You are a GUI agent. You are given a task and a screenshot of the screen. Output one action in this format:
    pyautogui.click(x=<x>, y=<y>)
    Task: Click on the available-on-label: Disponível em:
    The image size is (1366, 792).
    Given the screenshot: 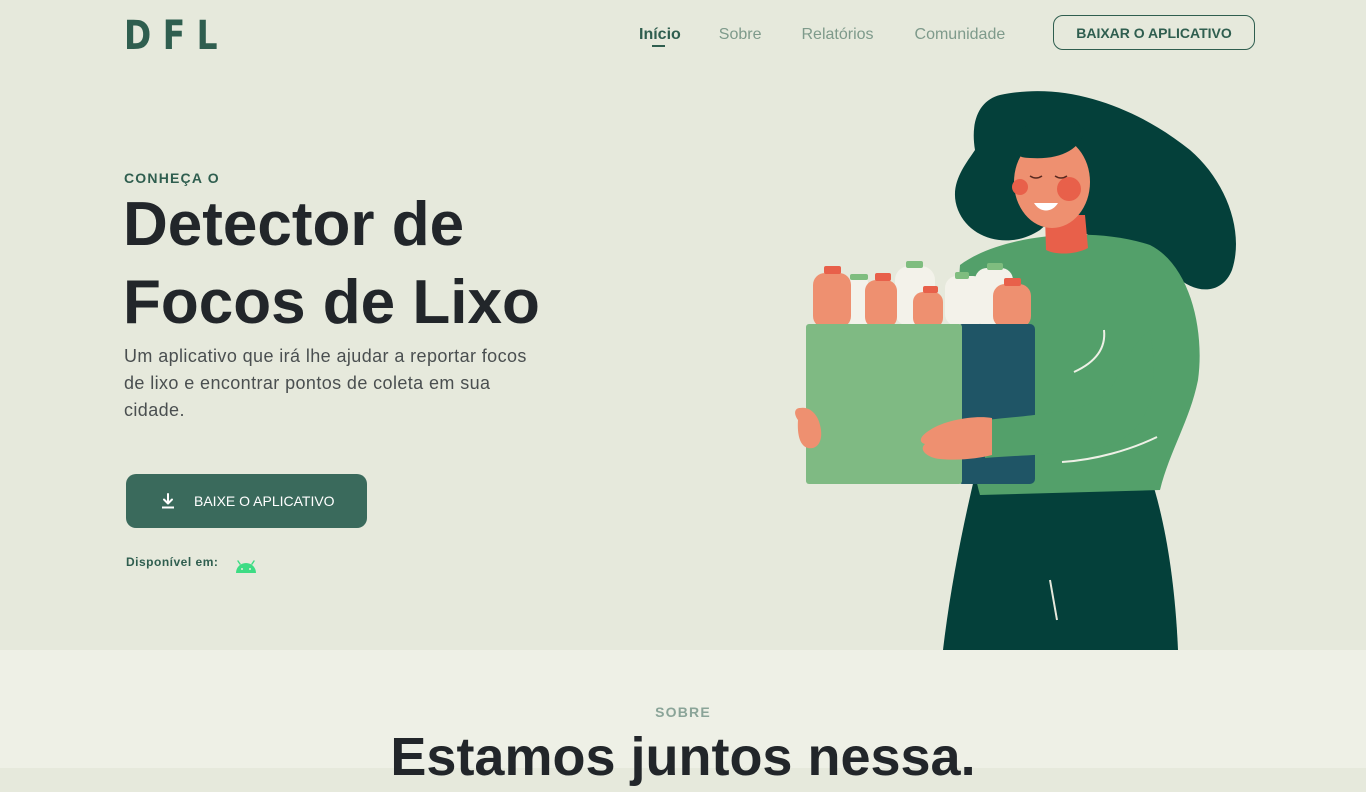 What is the action you would take?
    pyautogui.click(x=172, y=562)
    